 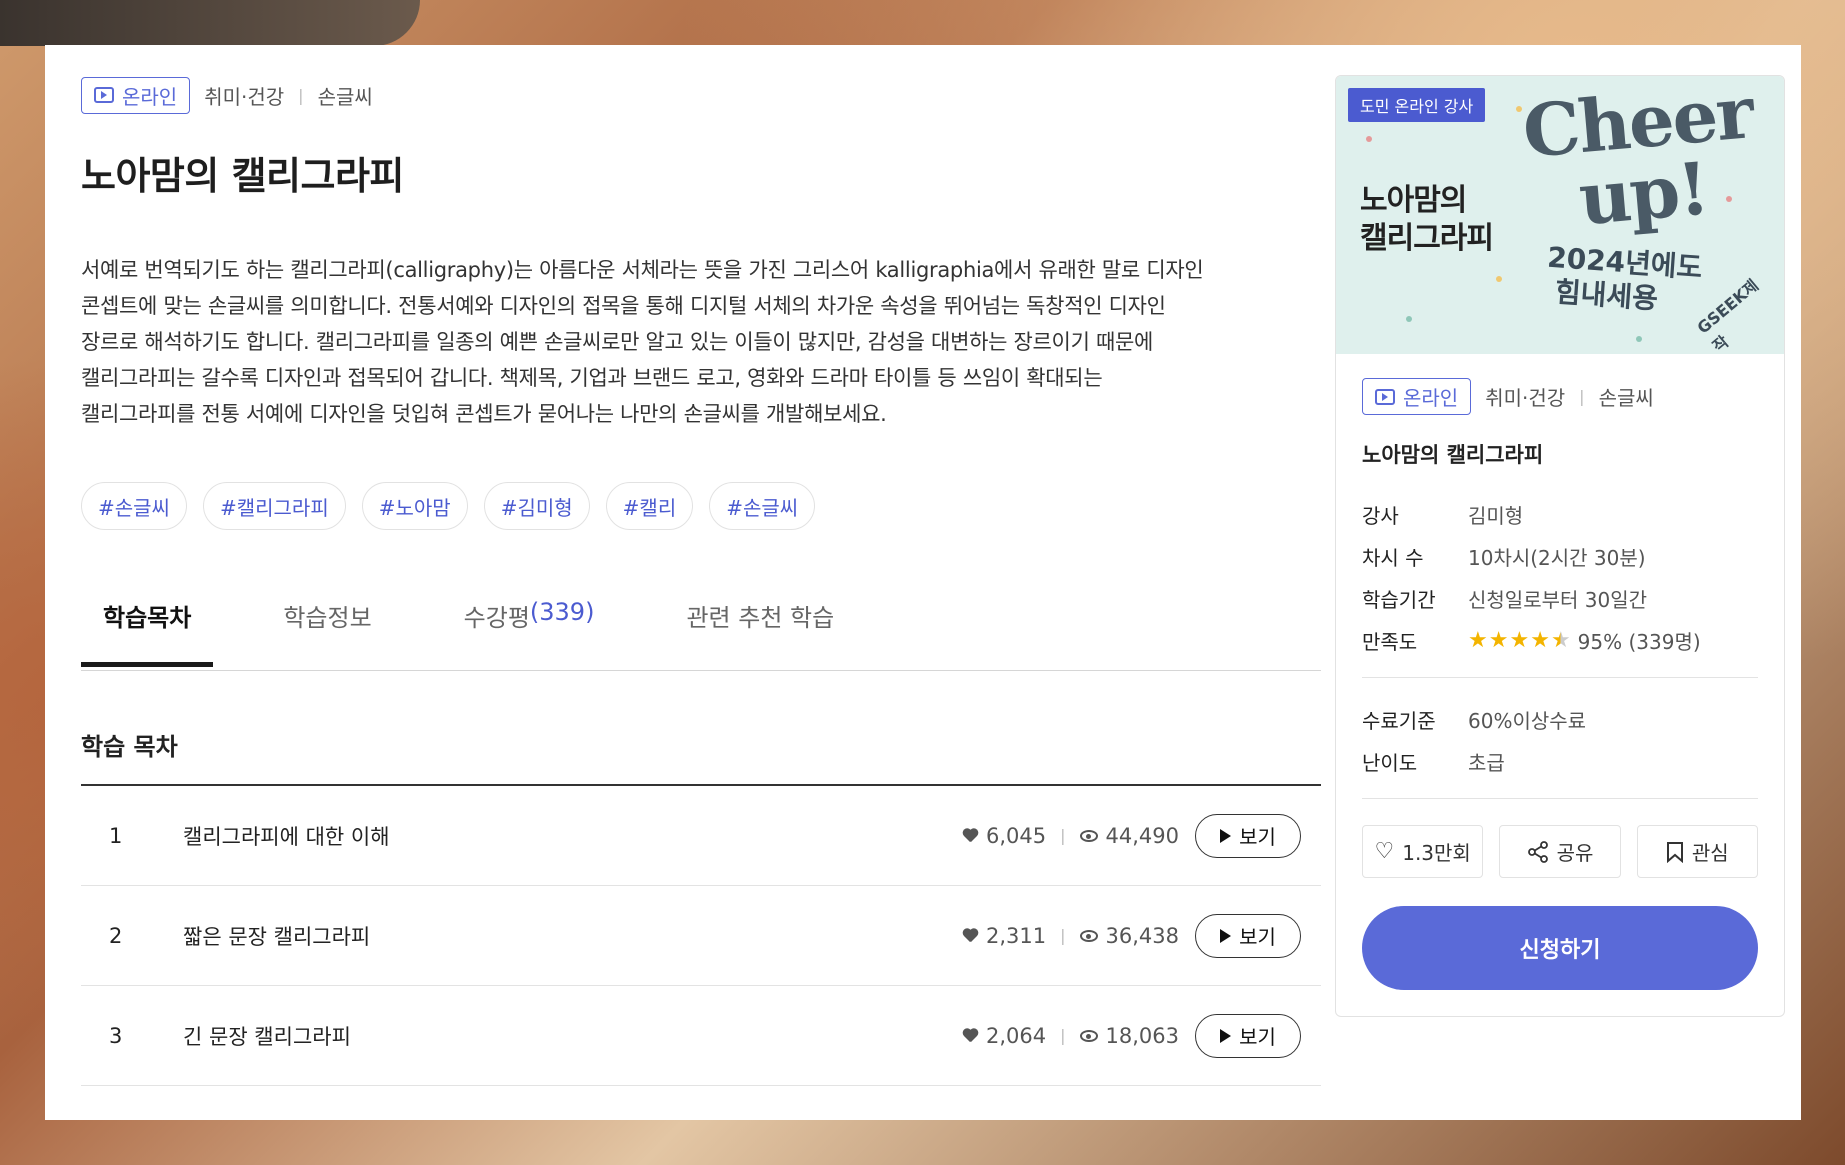 What do you see at coordinates (649, 506) in the screenshot?
I see `tag-chip: #캘리` at bounding box center [649, 506].